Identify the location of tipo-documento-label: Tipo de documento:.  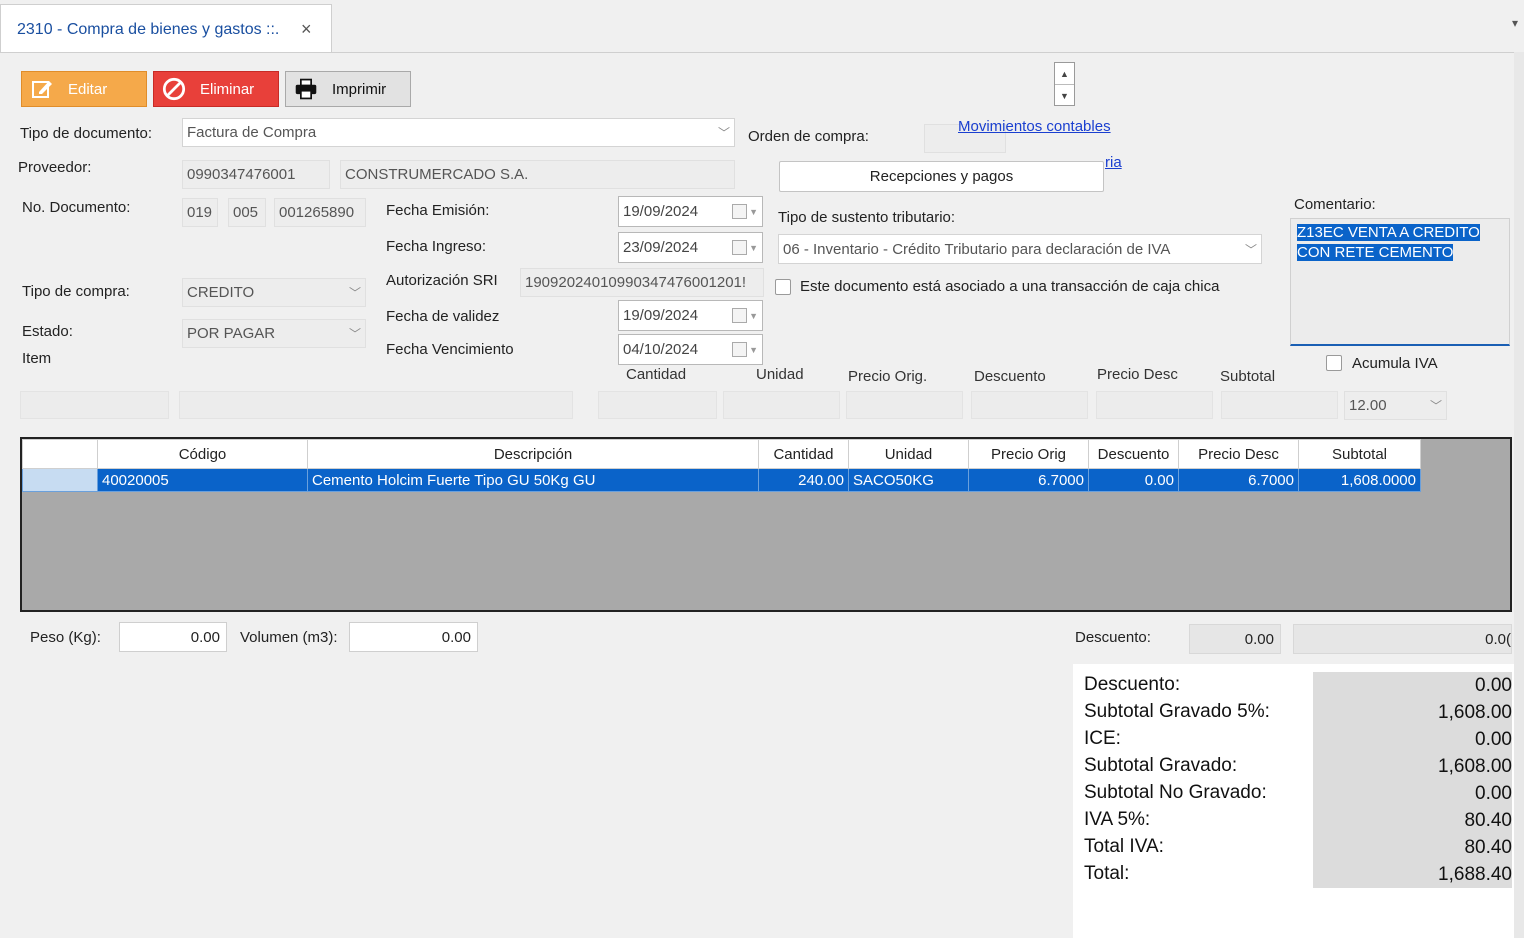
(86, 133).